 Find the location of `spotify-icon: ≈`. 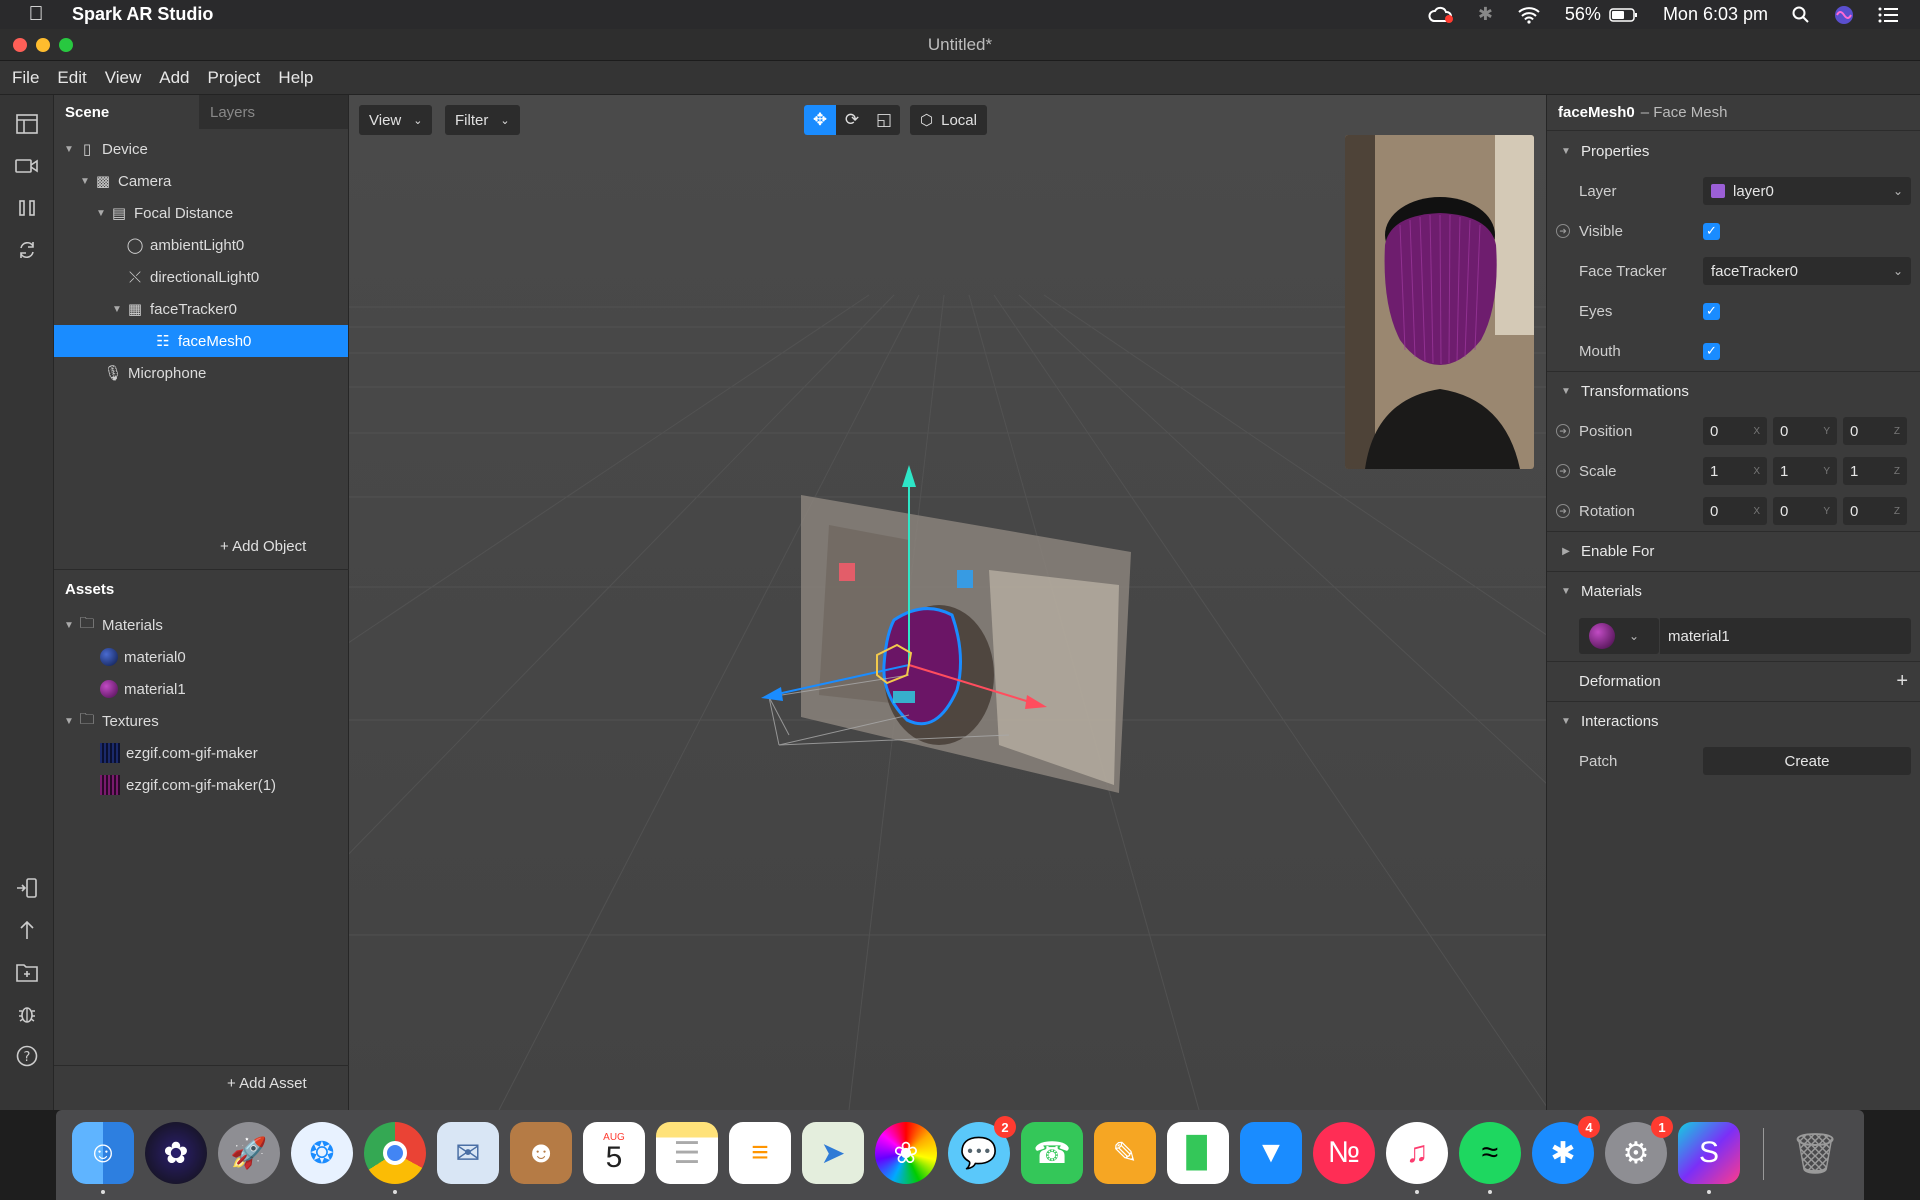

spotify-icon: ≈ is located at coordinates (1490, 1158).